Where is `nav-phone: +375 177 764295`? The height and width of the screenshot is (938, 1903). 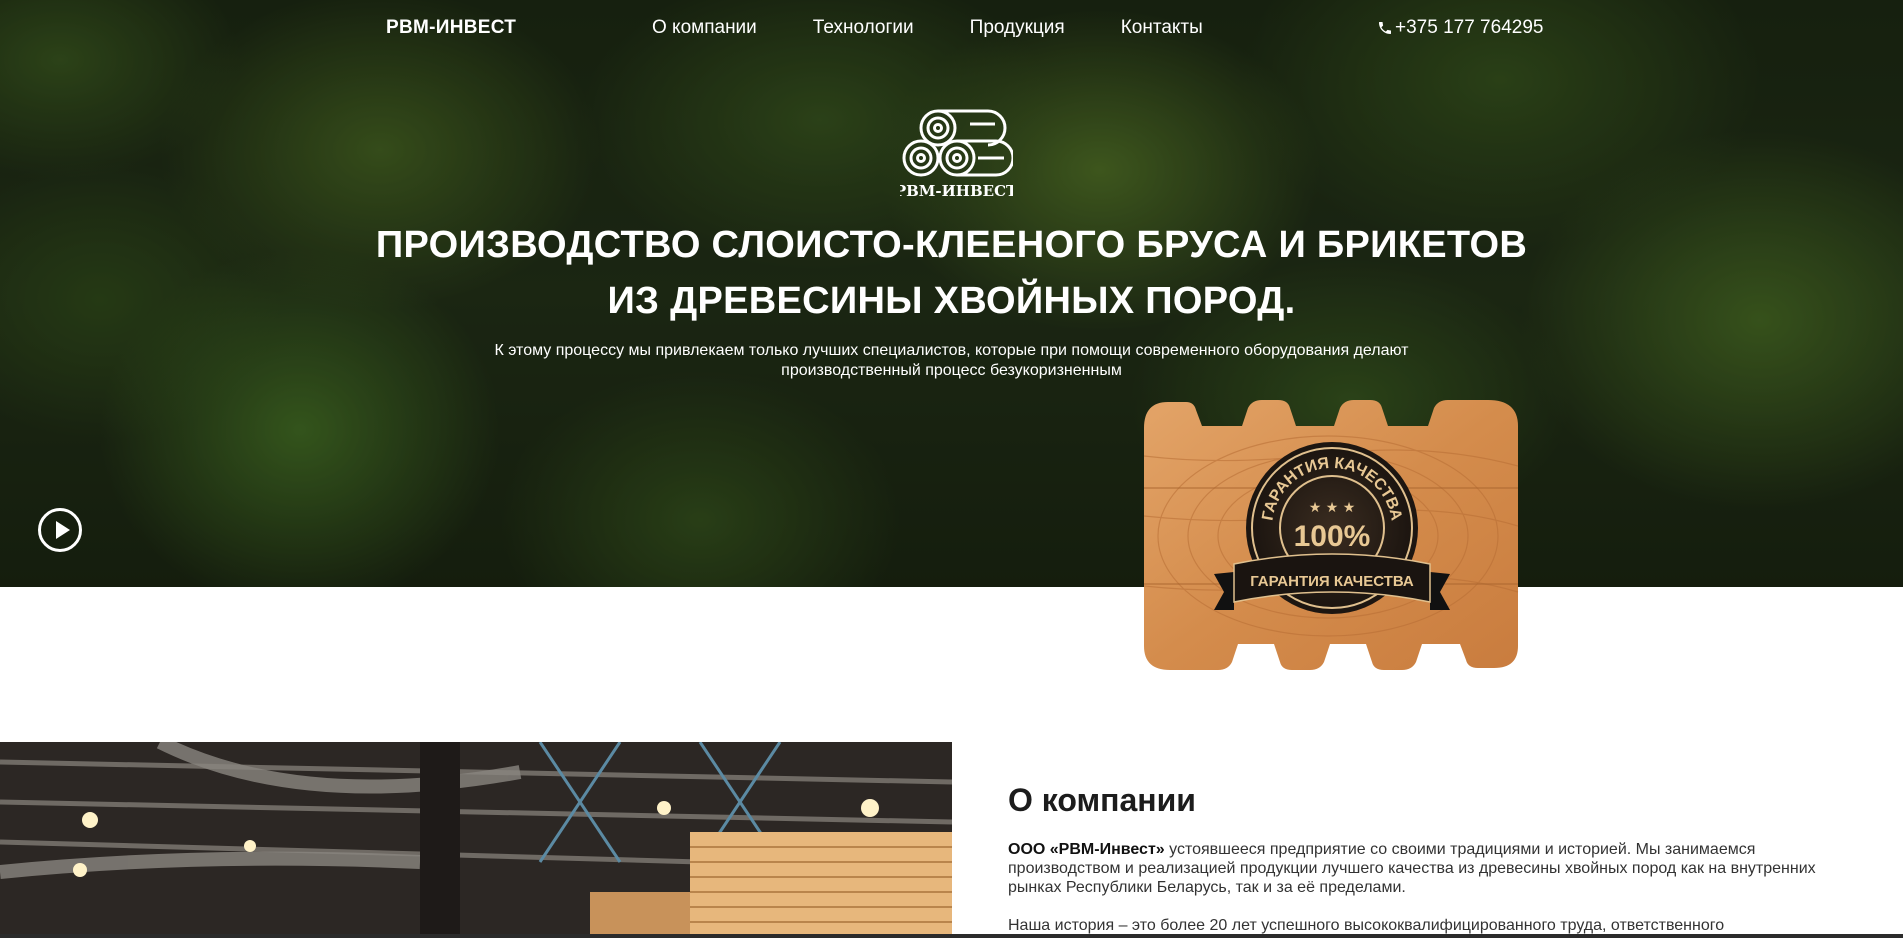
nav-phone: +375 177 764295 is located at coordinates (1460, 28).